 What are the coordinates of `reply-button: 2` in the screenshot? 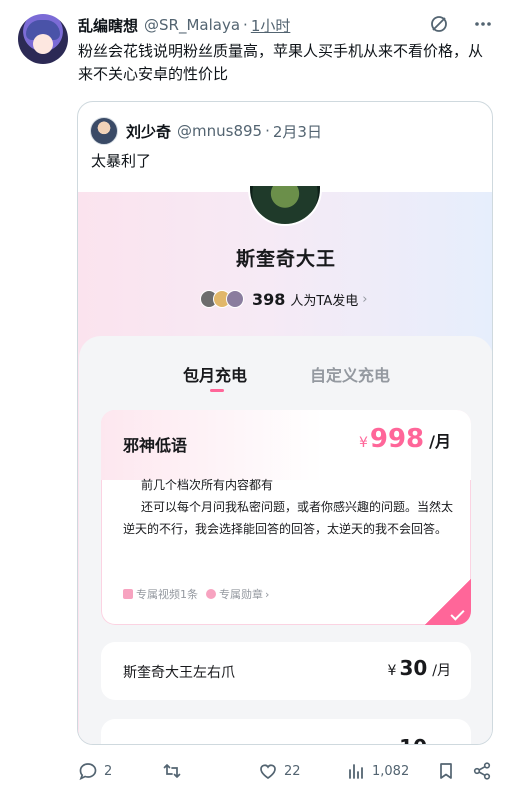 It's located at (95, 771).